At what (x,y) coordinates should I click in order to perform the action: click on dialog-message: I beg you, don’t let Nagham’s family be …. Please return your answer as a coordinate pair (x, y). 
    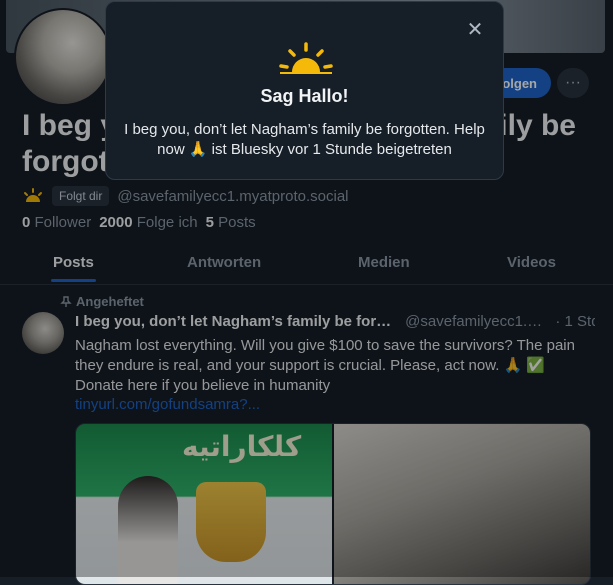
    Looking at the image, I should click on (304, 139).